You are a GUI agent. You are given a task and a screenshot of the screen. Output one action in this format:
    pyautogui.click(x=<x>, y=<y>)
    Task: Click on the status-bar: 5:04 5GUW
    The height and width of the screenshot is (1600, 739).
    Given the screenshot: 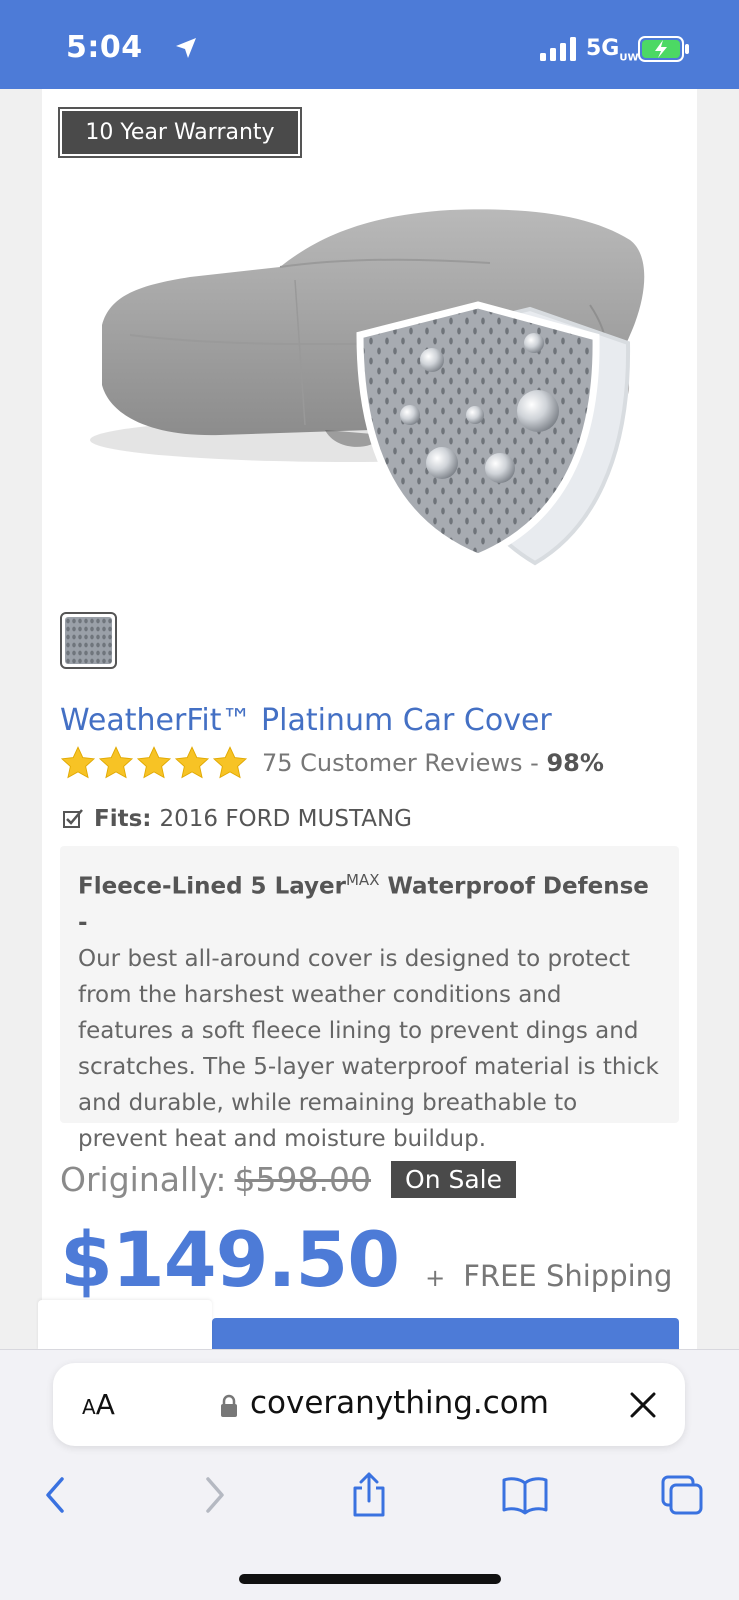 What is the action you would take?
    pyautogui.click(x=369, y=44)
    